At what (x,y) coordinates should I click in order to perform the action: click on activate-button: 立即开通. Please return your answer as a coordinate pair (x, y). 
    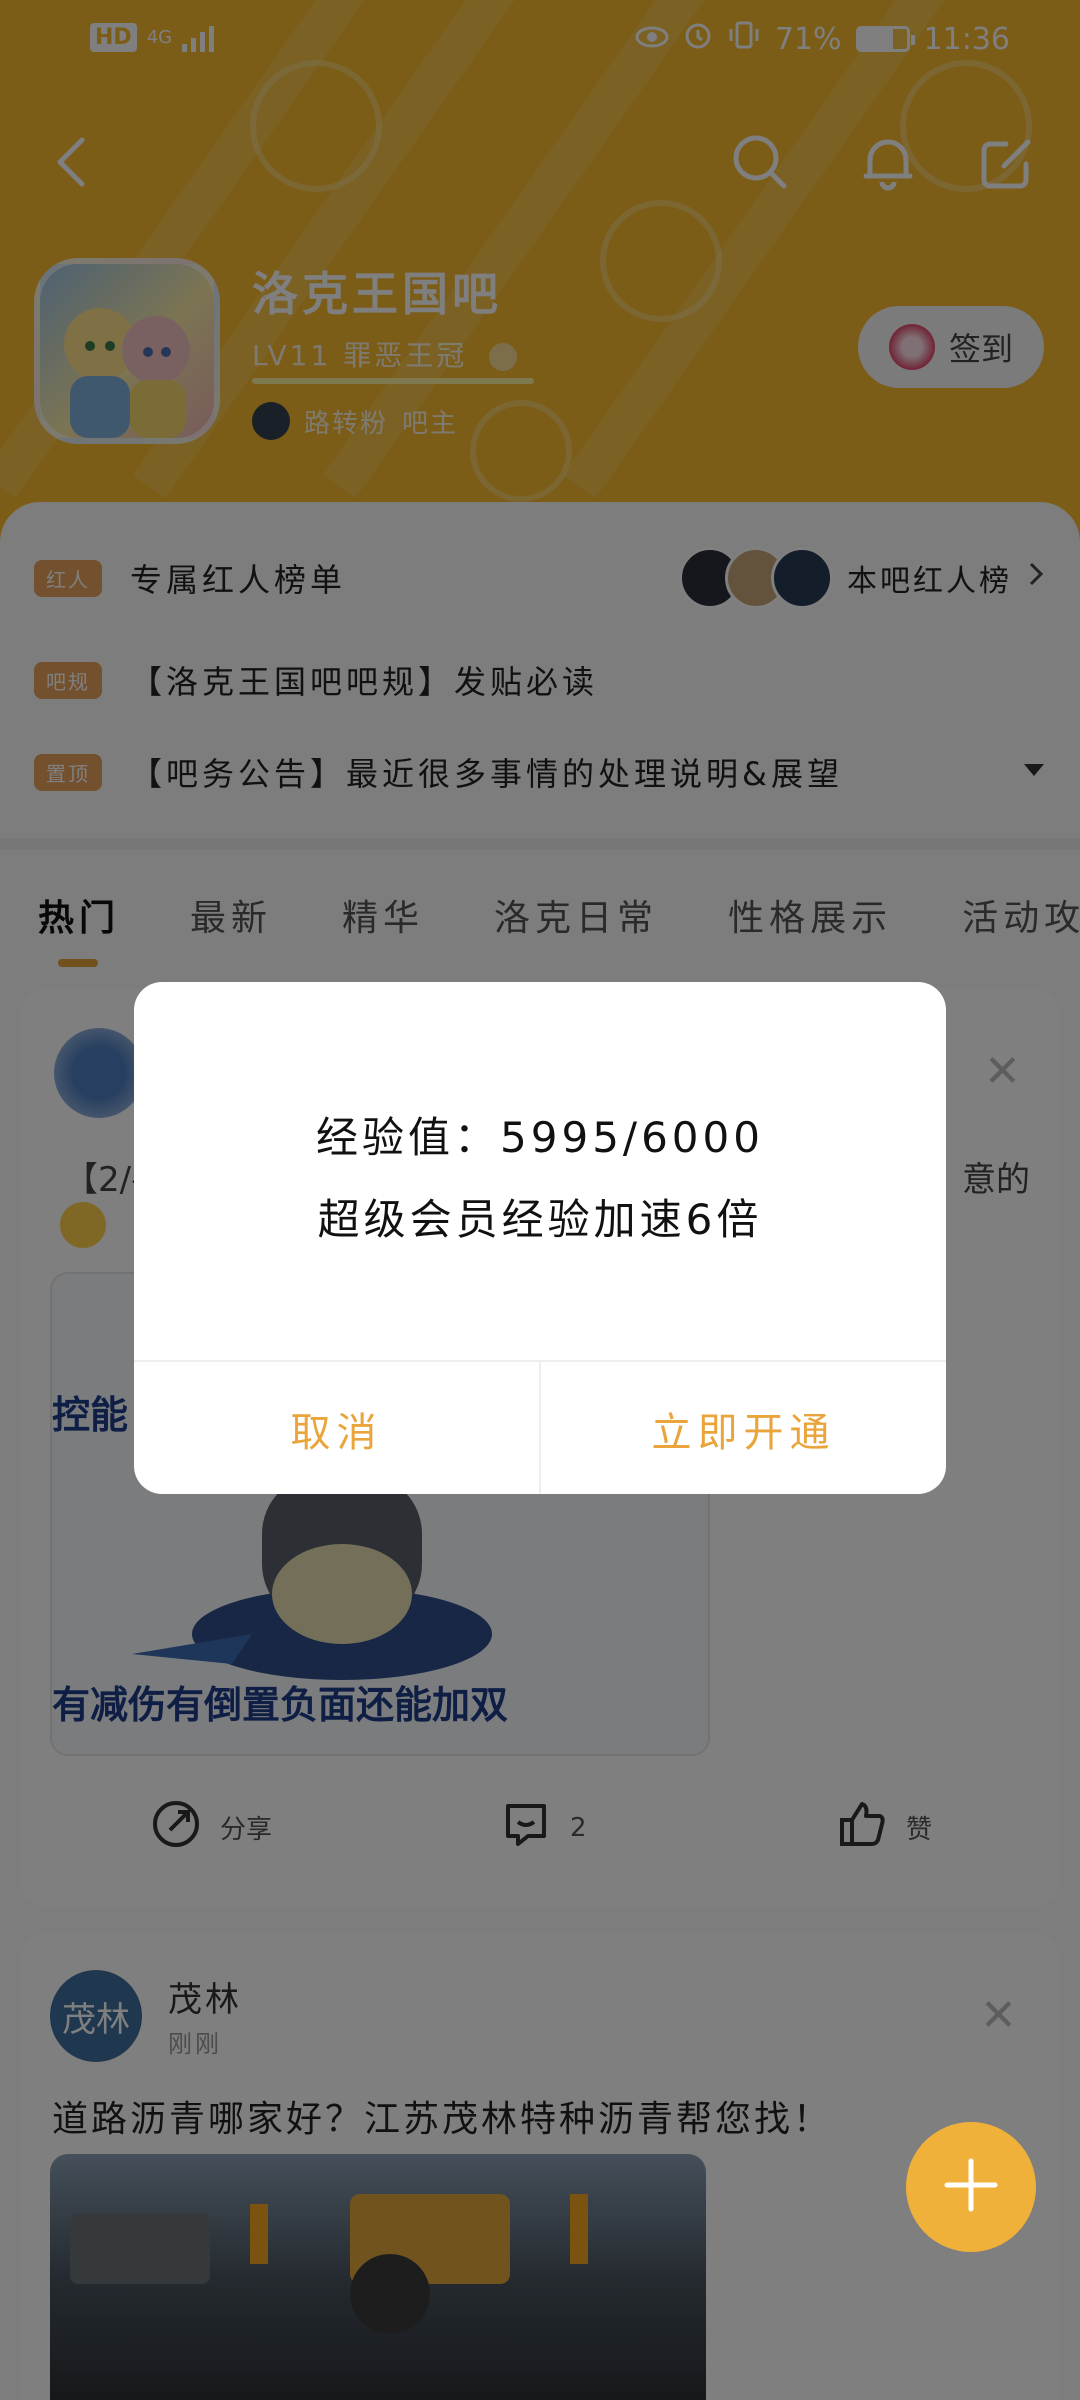
    Looking at the image, I should click on (742, 1428).